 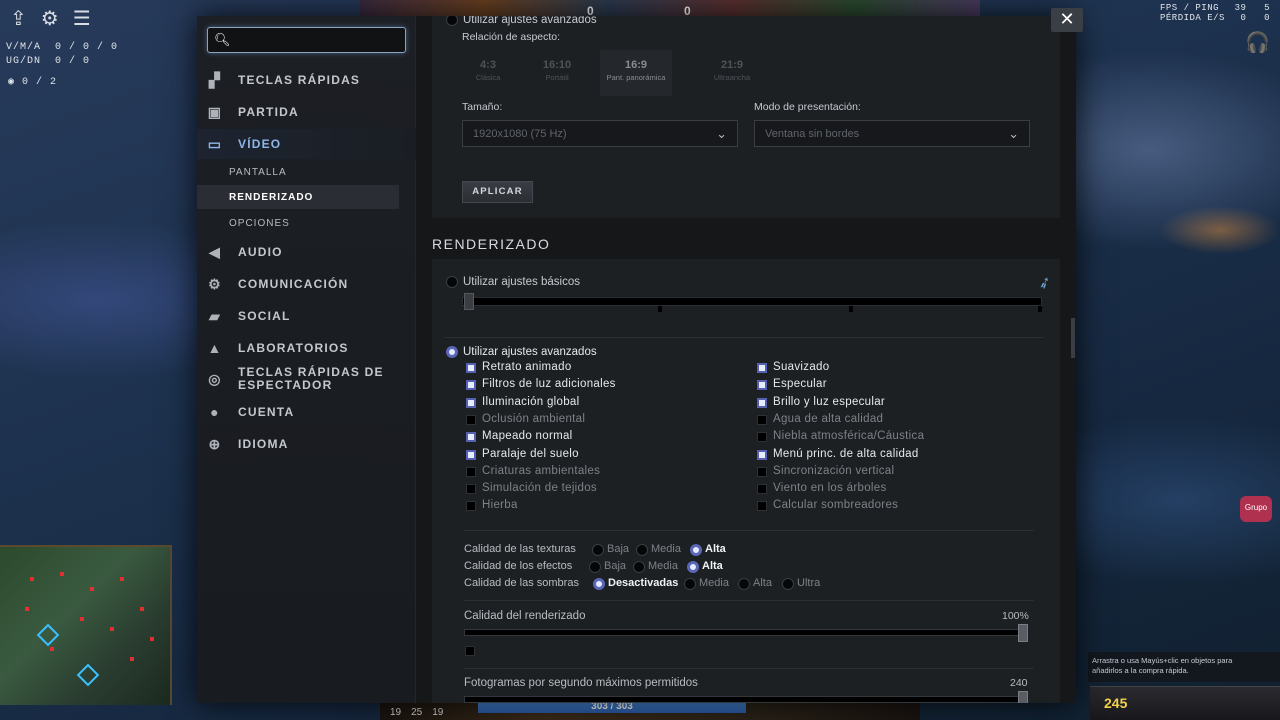 I want to click on kda-stats: V/M/A 0 / 0 / 0, so click(x=62, y=47).